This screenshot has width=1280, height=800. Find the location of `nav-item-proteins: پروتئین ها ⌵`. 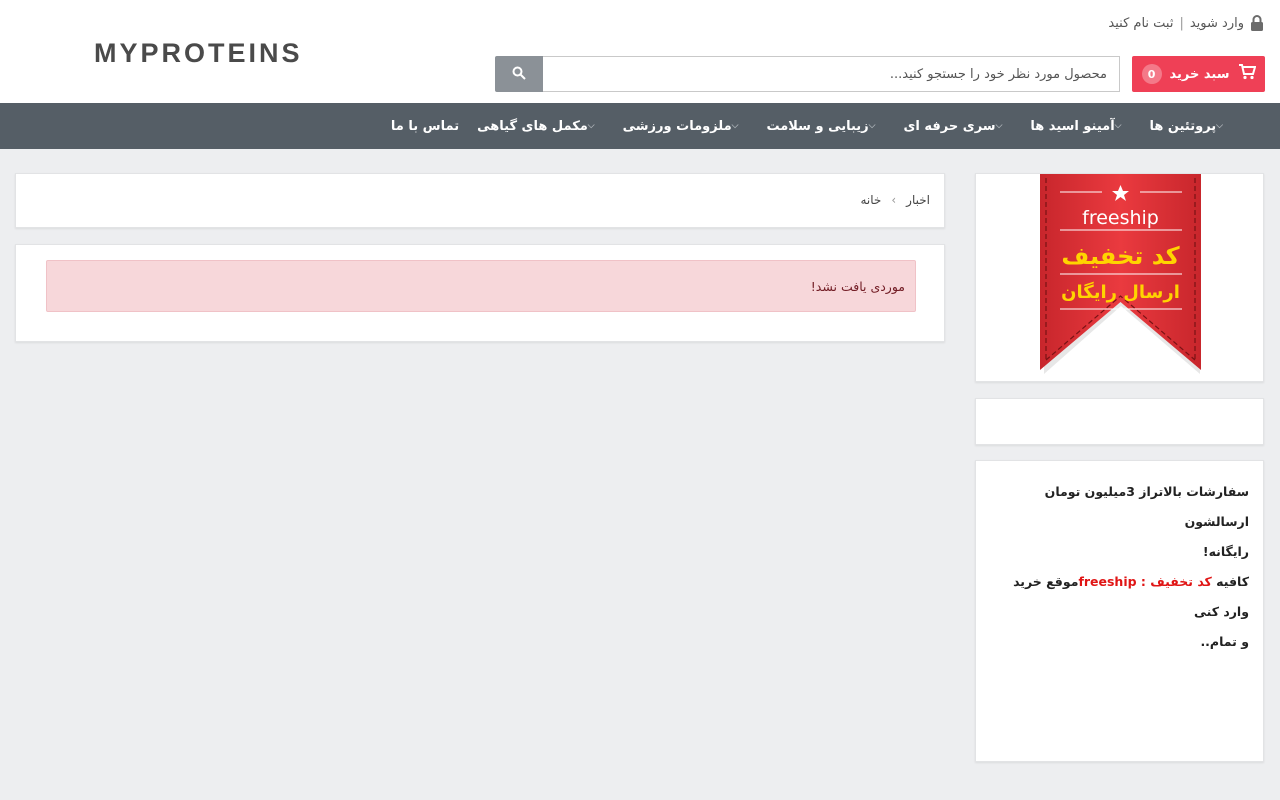

nav-item-proteins: پروتئین ها ⌵ is located at coordinates (1192, 126).